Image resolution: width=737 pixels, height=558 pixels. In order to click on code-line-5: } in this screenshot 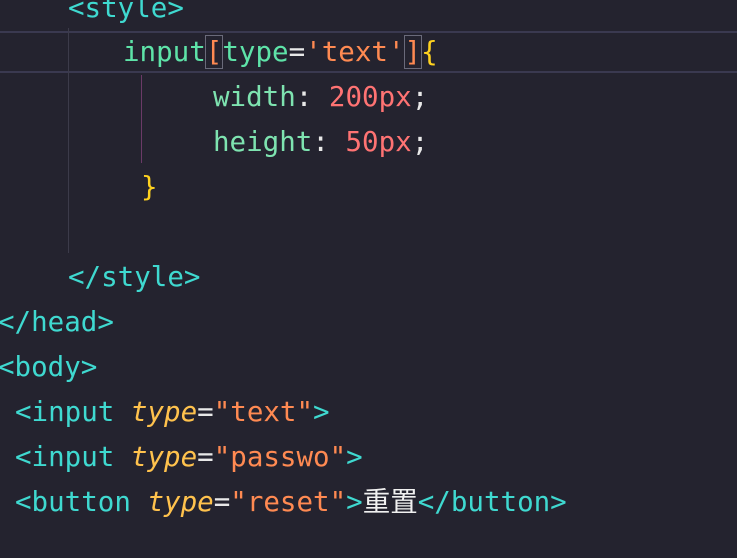, I will do `click(149, 187)`.